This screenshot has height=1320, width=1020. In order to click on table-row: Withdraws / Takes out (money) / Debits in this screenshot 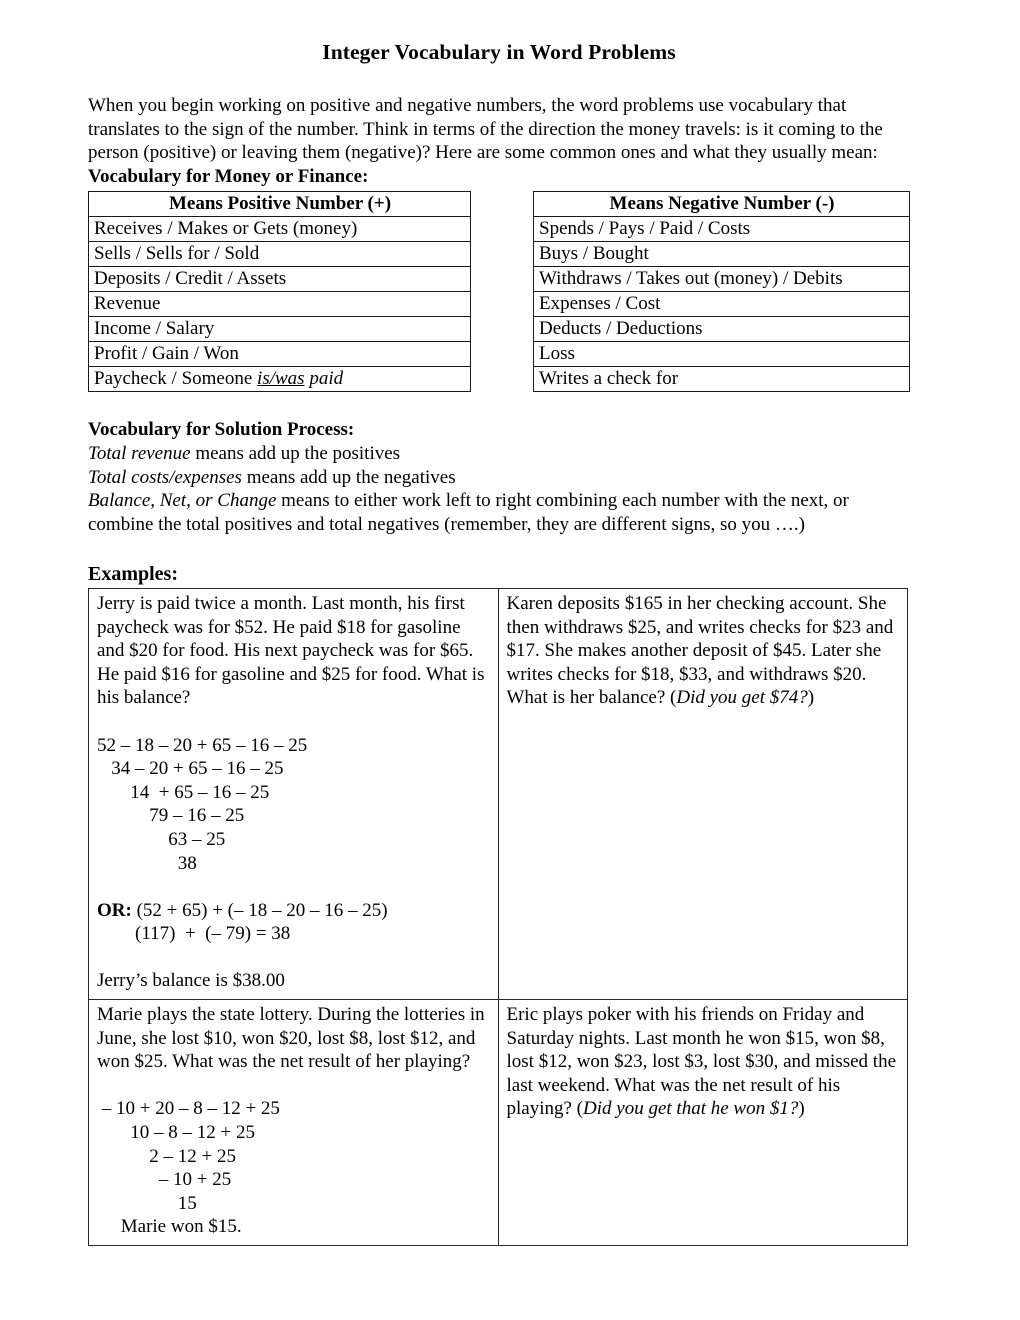, I will do `click(721, 278)`.